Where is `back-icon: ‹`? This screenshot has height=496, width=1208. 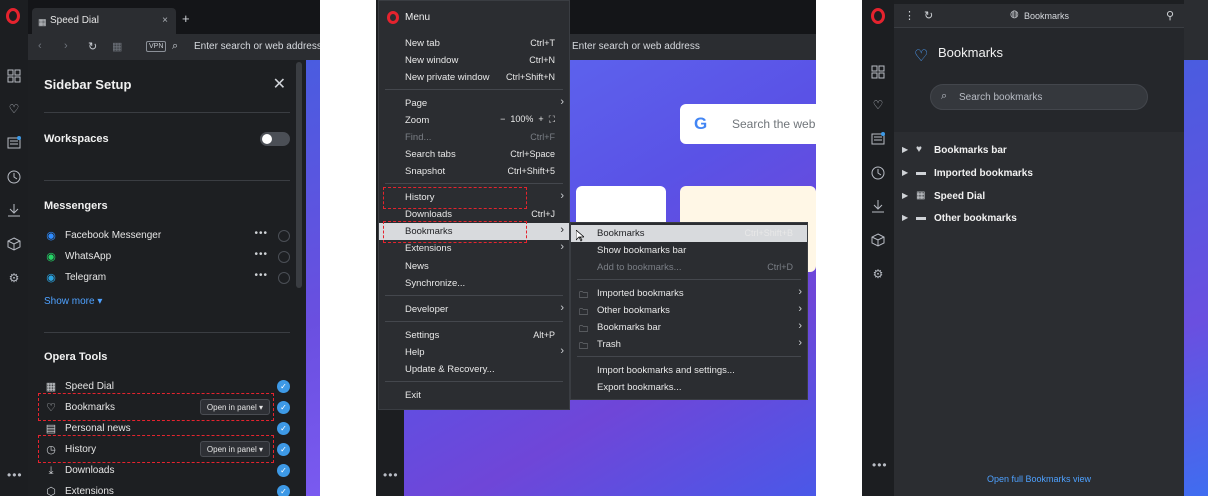
back-icon: ‹ is located at coordinates (40, 46).